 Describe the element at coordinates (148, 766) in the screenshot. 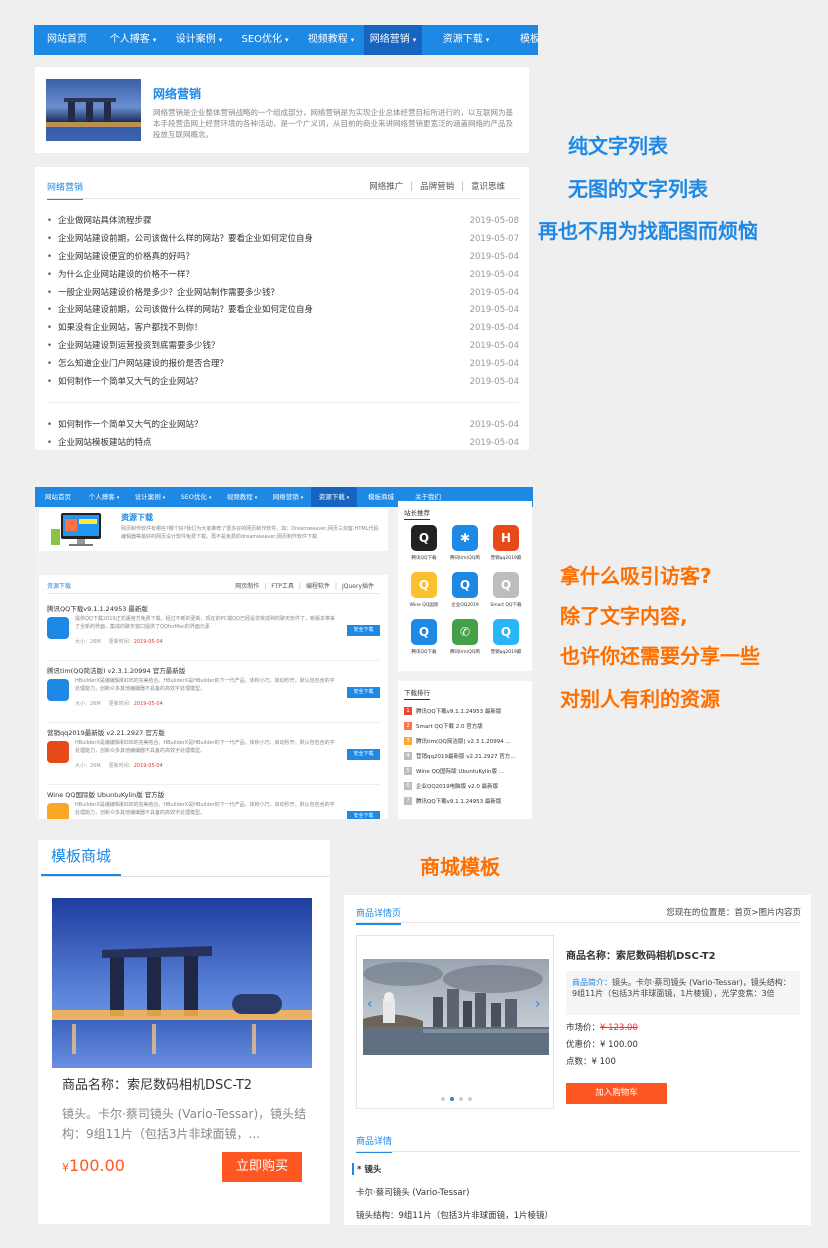

I see `time-value: 2019-05-04` at that location.